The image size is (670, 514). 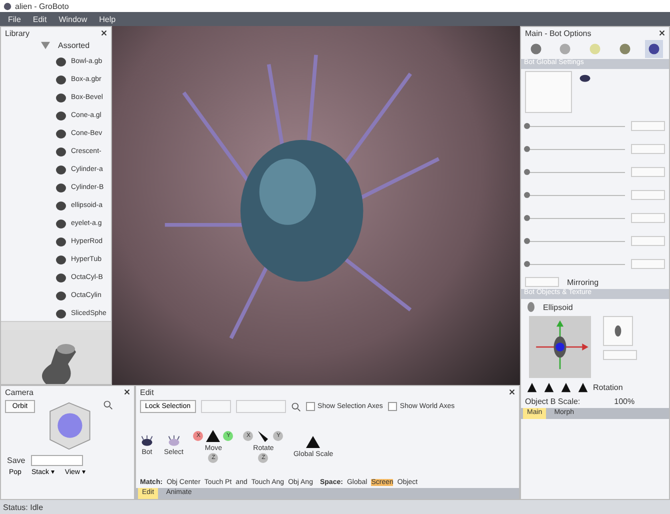 What do you see at coordinates (73, 19) in the screenshot?
I see `menu-item: Window` at bounding box center [73, 19].